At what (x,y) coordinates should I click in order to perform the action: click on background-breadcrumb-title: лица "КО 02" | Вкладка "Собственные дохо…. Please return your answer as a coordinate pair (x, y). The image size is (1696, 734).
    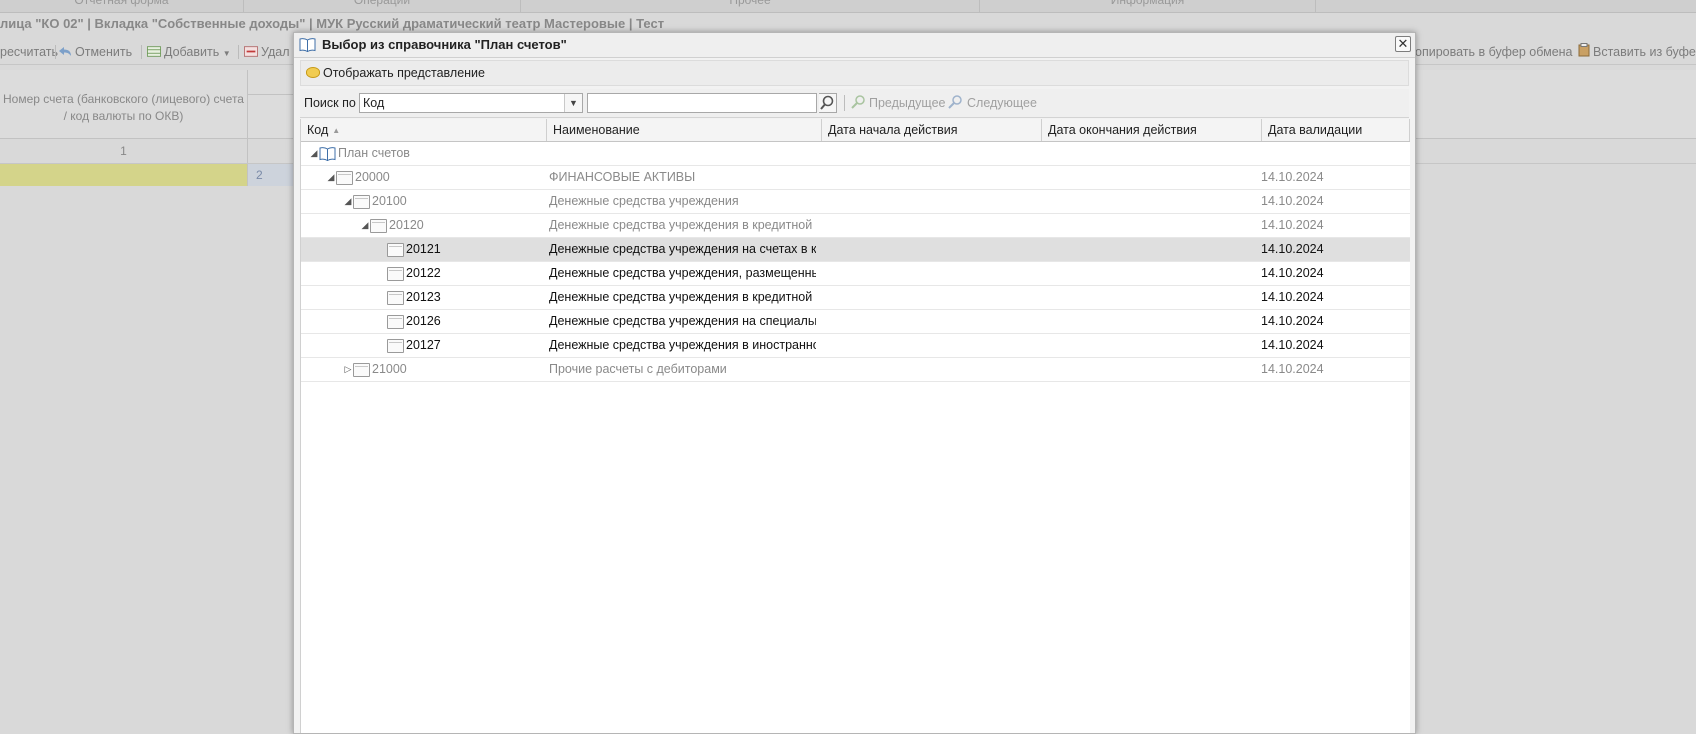
    Looking at the image, I should click on (332, 23).